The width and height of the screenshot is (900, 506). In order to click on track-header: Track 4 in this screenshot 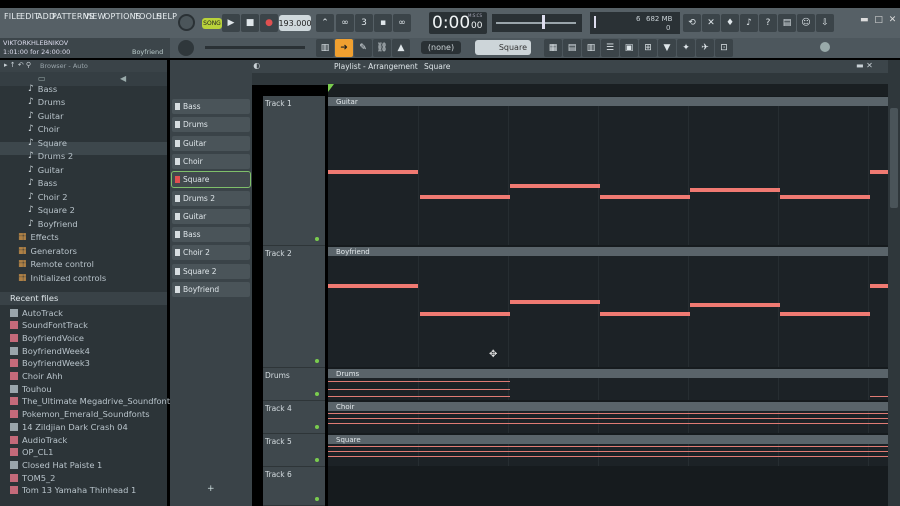, I will do `click(294, 417)`.